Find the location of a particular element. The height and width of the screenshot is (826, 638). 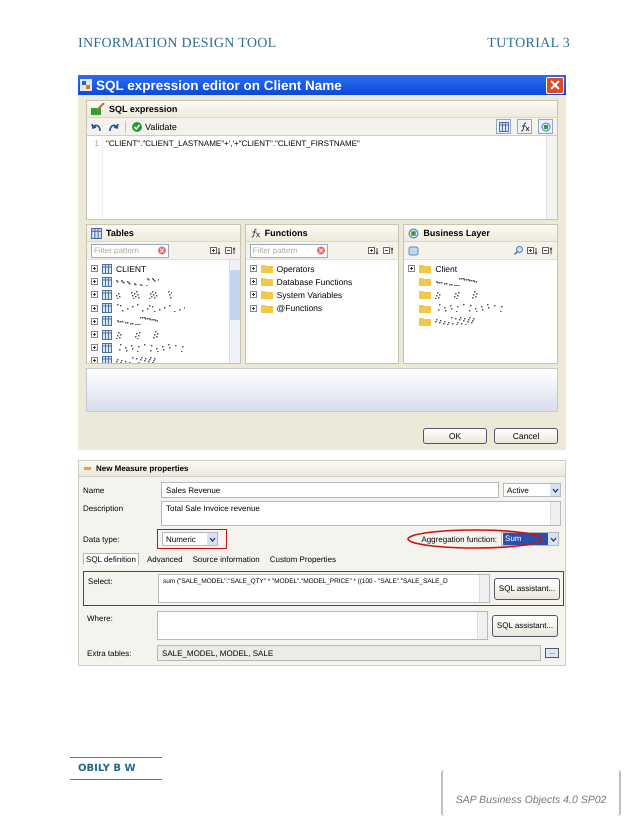

sql-code: "CLIENT"."CLIENT_LASTNAME"+','+"CLIENT"."CLIENT_FIRSTNAME" is located at coordinates (233, 144).